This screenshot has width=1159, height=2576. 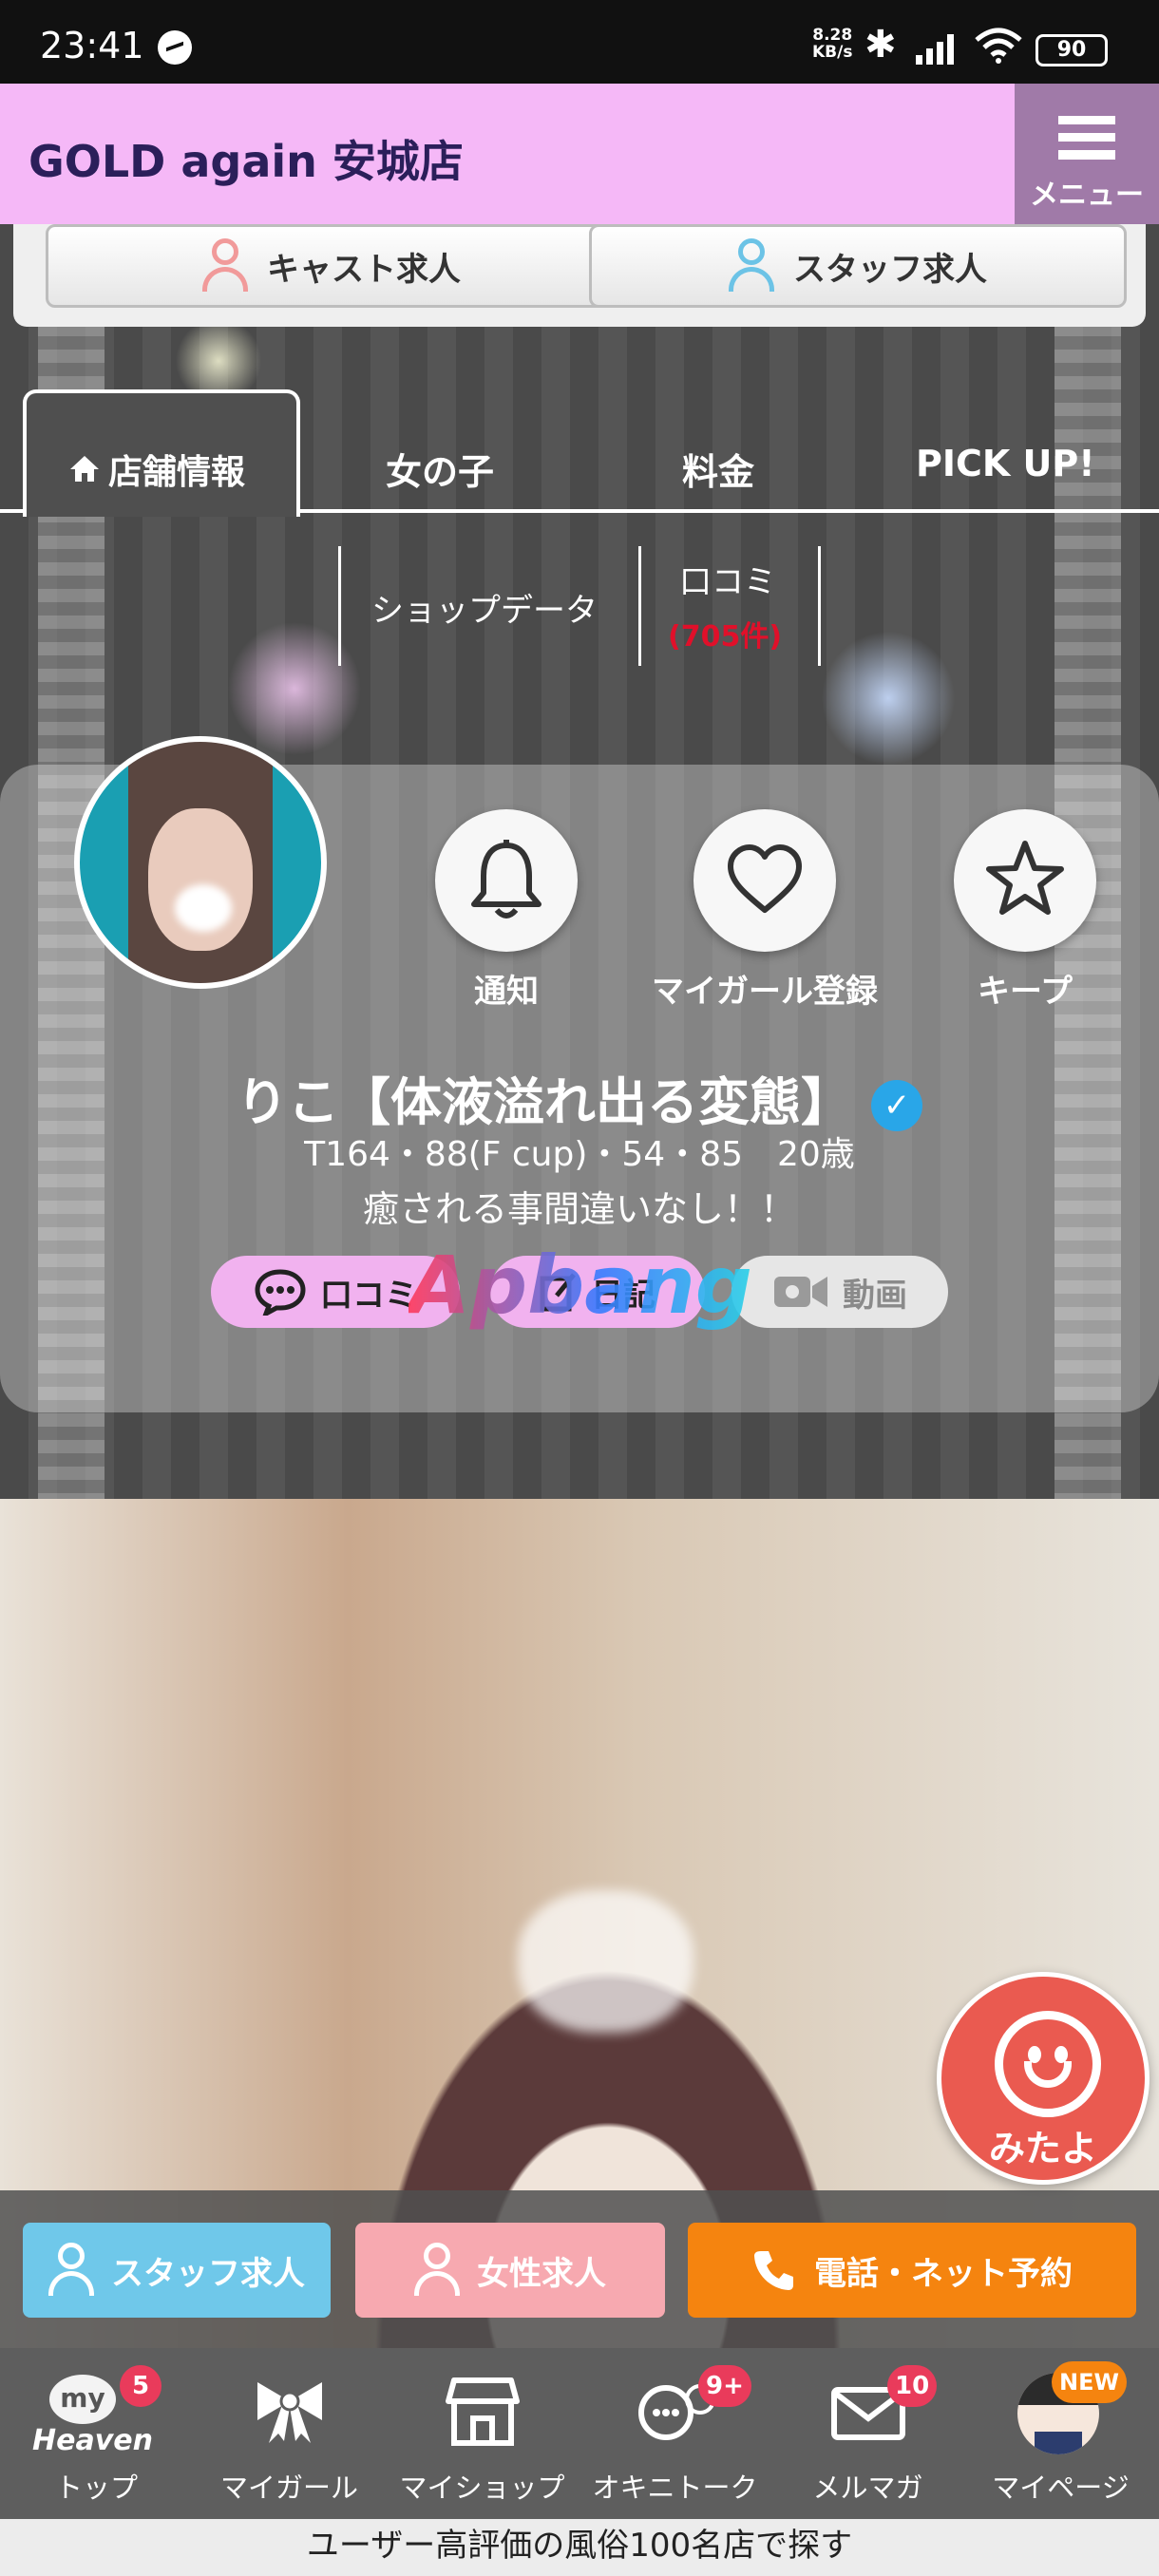 I want to click on photo-blur-mask, so click(x=606, y=1961).